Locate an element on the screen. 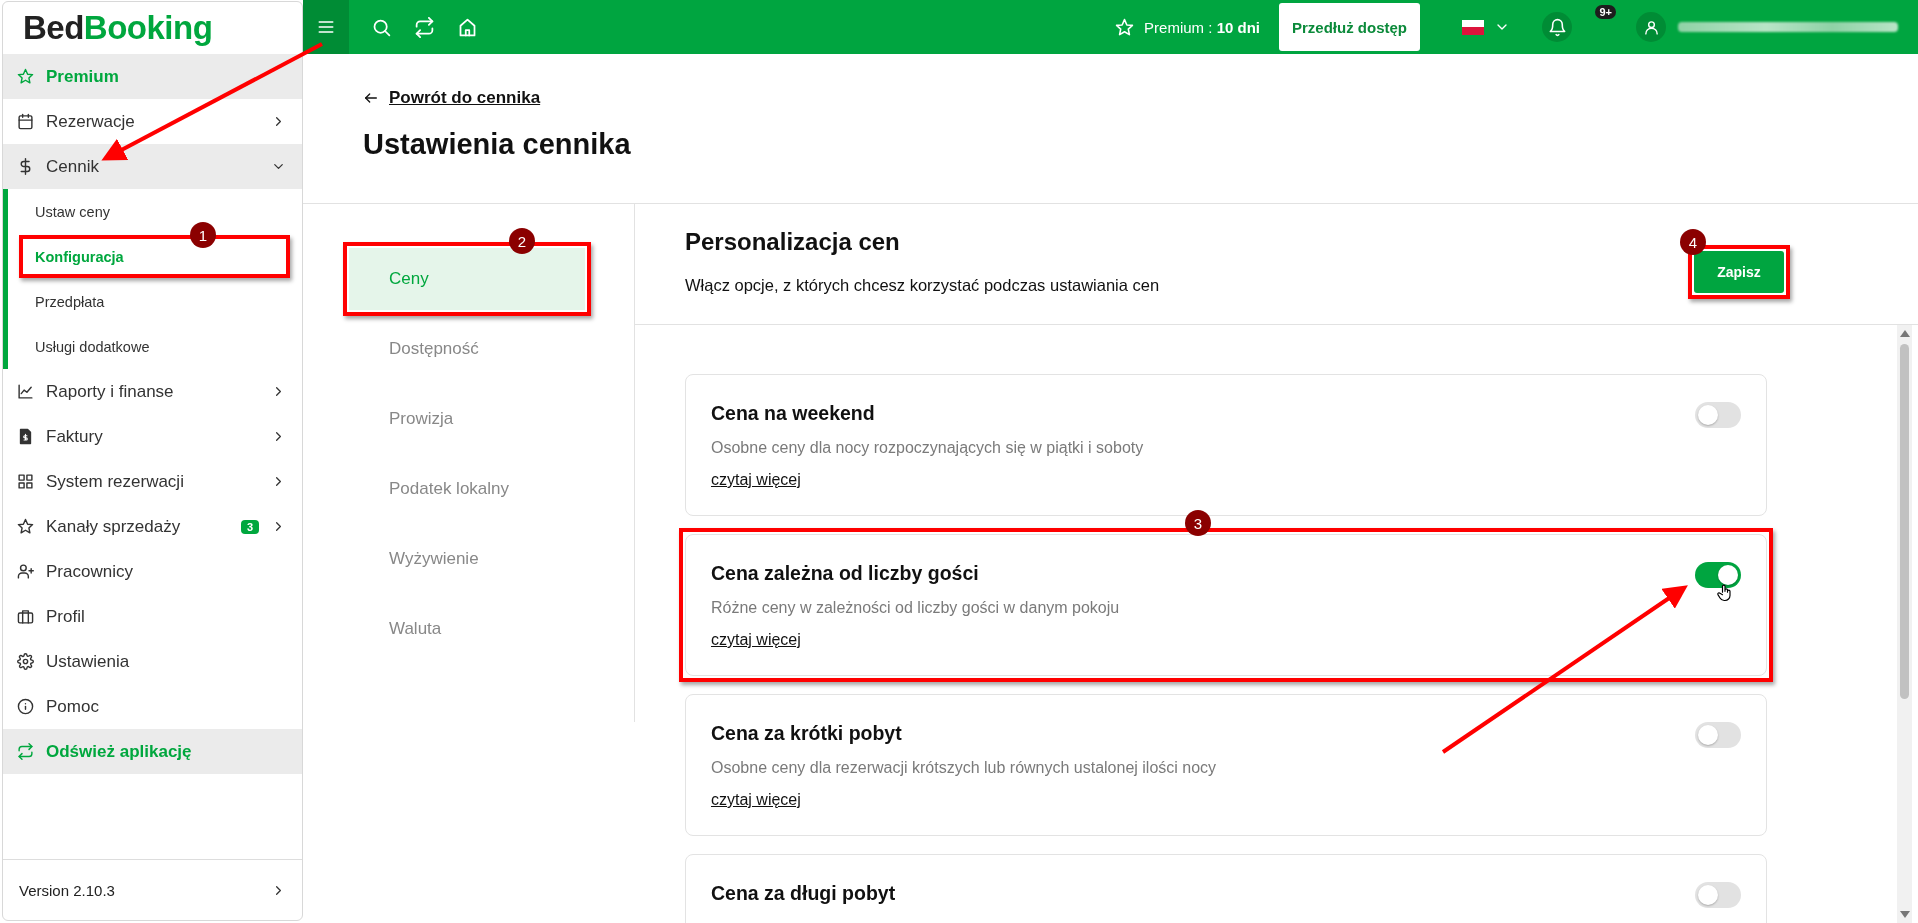 The image size is (1918, 923). submenu-item: Ustaw ceny is located at coordinates (72, 211).